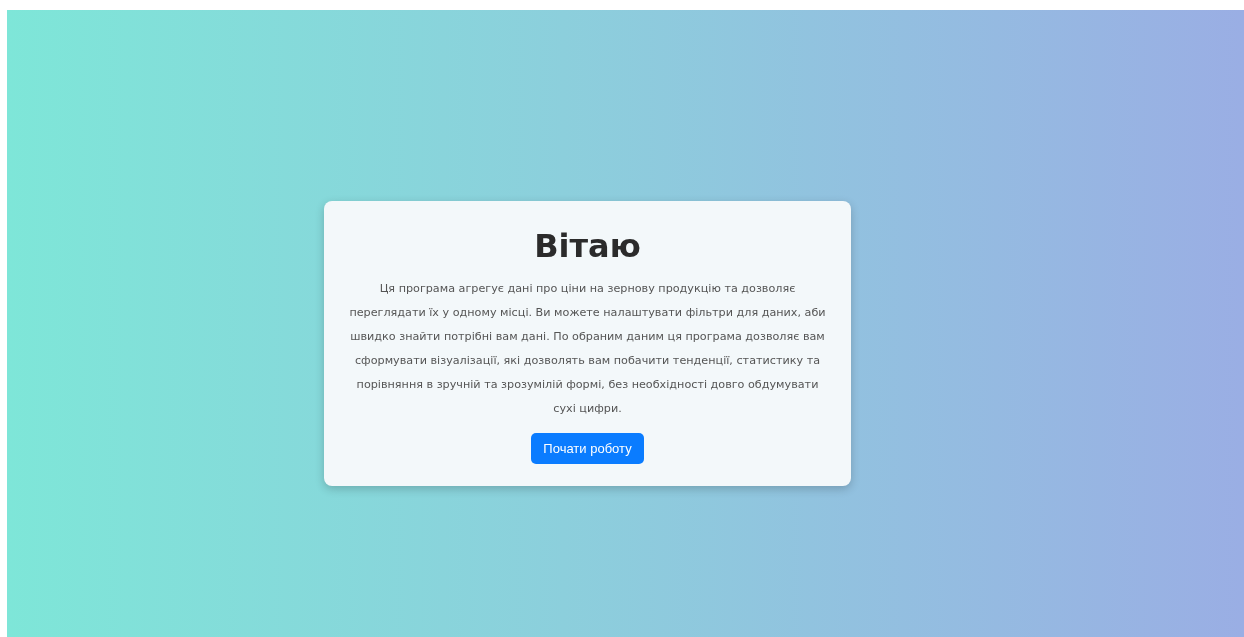 This screenshot has height=637, width=1244. Describe the element at coordinates (587, 448) in the screenshot. I see `start-button: Почати роботу` at that location.